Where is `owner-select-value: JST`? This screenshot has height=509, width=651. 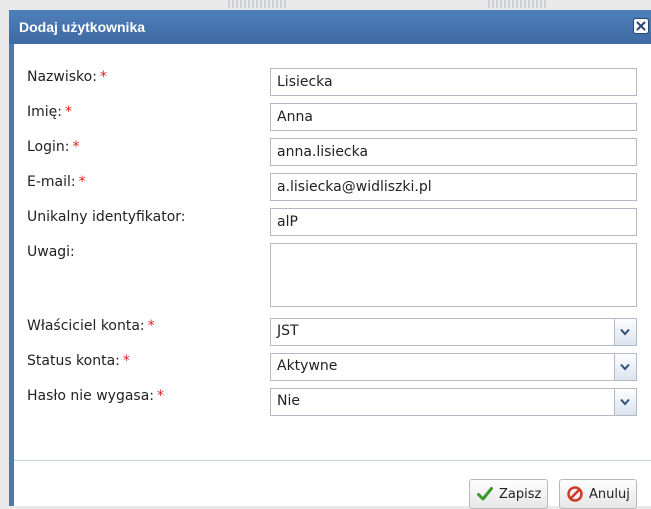
owner-select-value: JST is located at coordinates (288, 331).